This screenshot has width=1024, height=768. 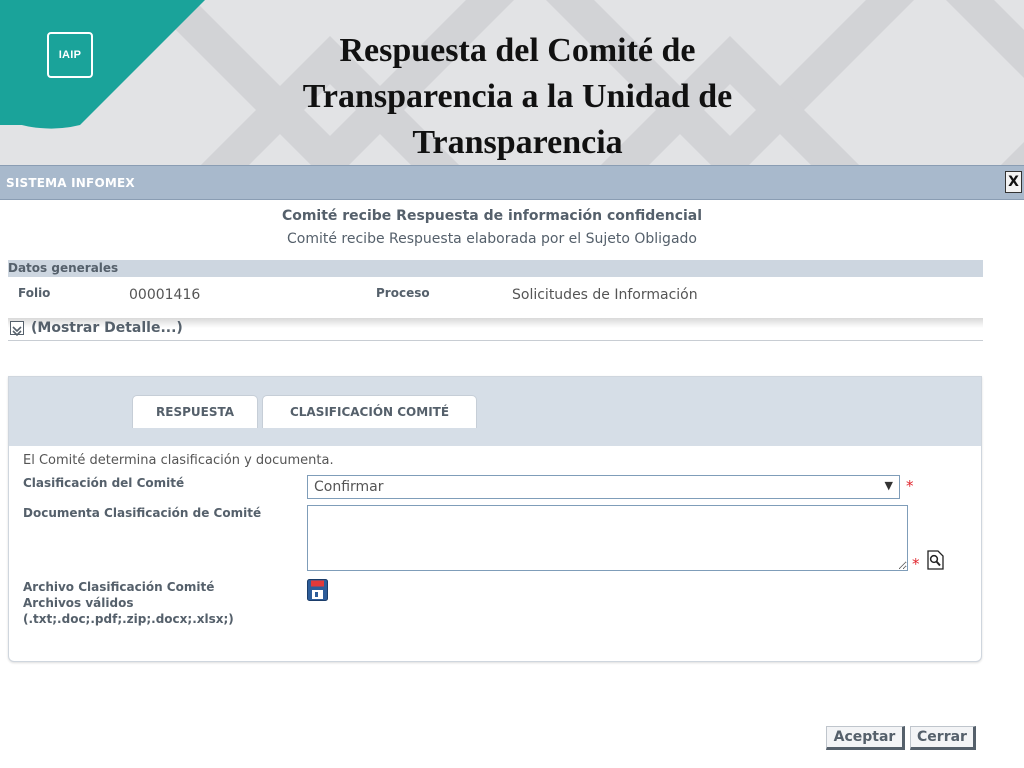 I want to click on dropdown-arrow-icon: ▼, so click(x=889, y=485).